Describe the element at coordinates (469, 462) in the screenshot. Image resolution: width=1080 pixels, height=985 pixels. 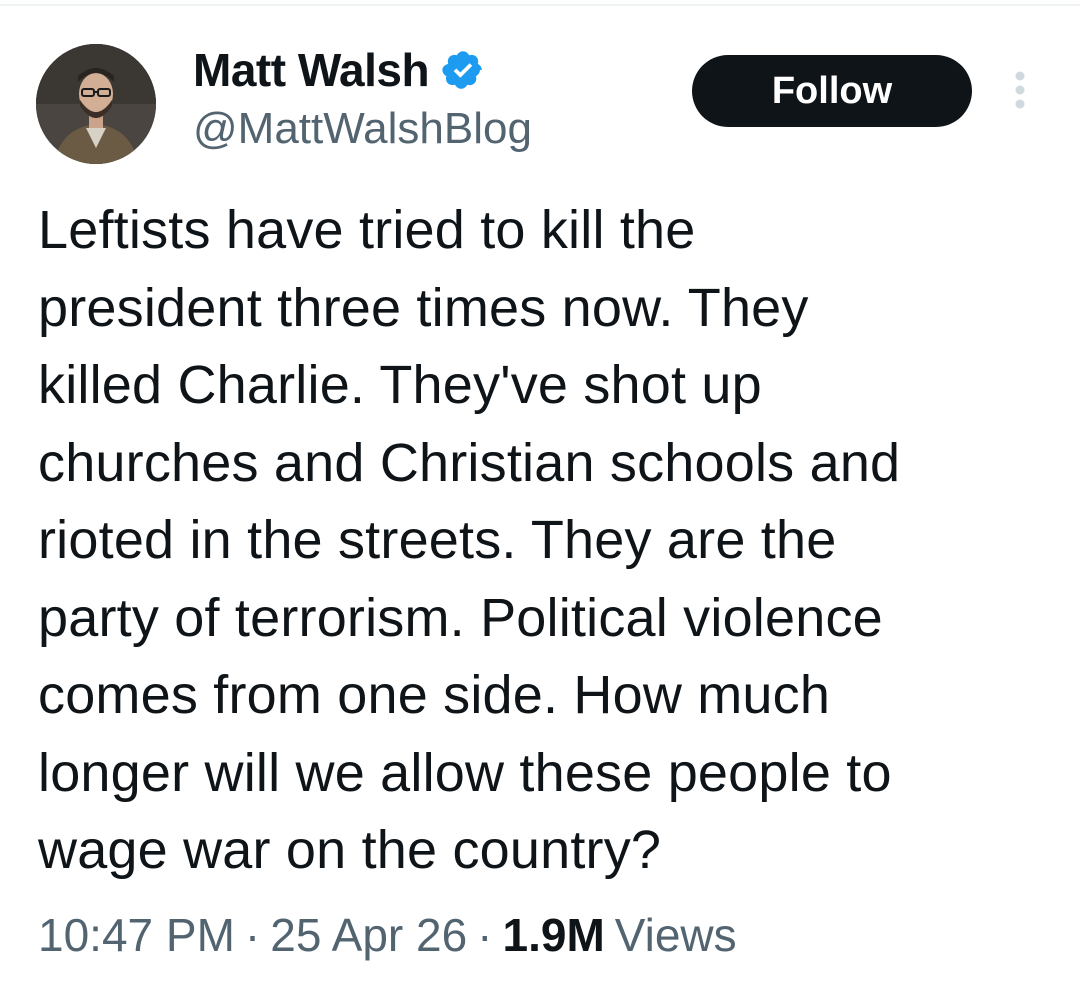
I see `tweet-text-line: churches and Christian schools and` at that location.